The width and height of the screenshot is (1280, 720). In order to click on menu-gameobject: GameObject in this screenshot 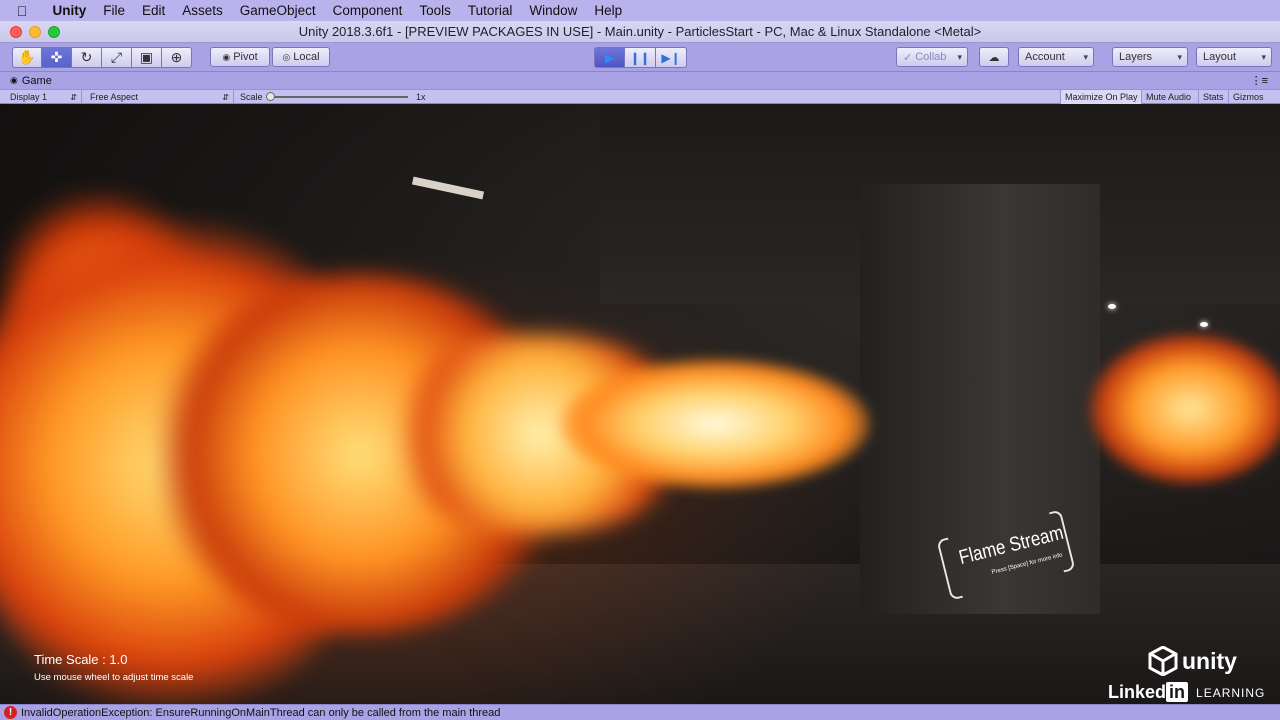, I will do `click(277, 10)`.